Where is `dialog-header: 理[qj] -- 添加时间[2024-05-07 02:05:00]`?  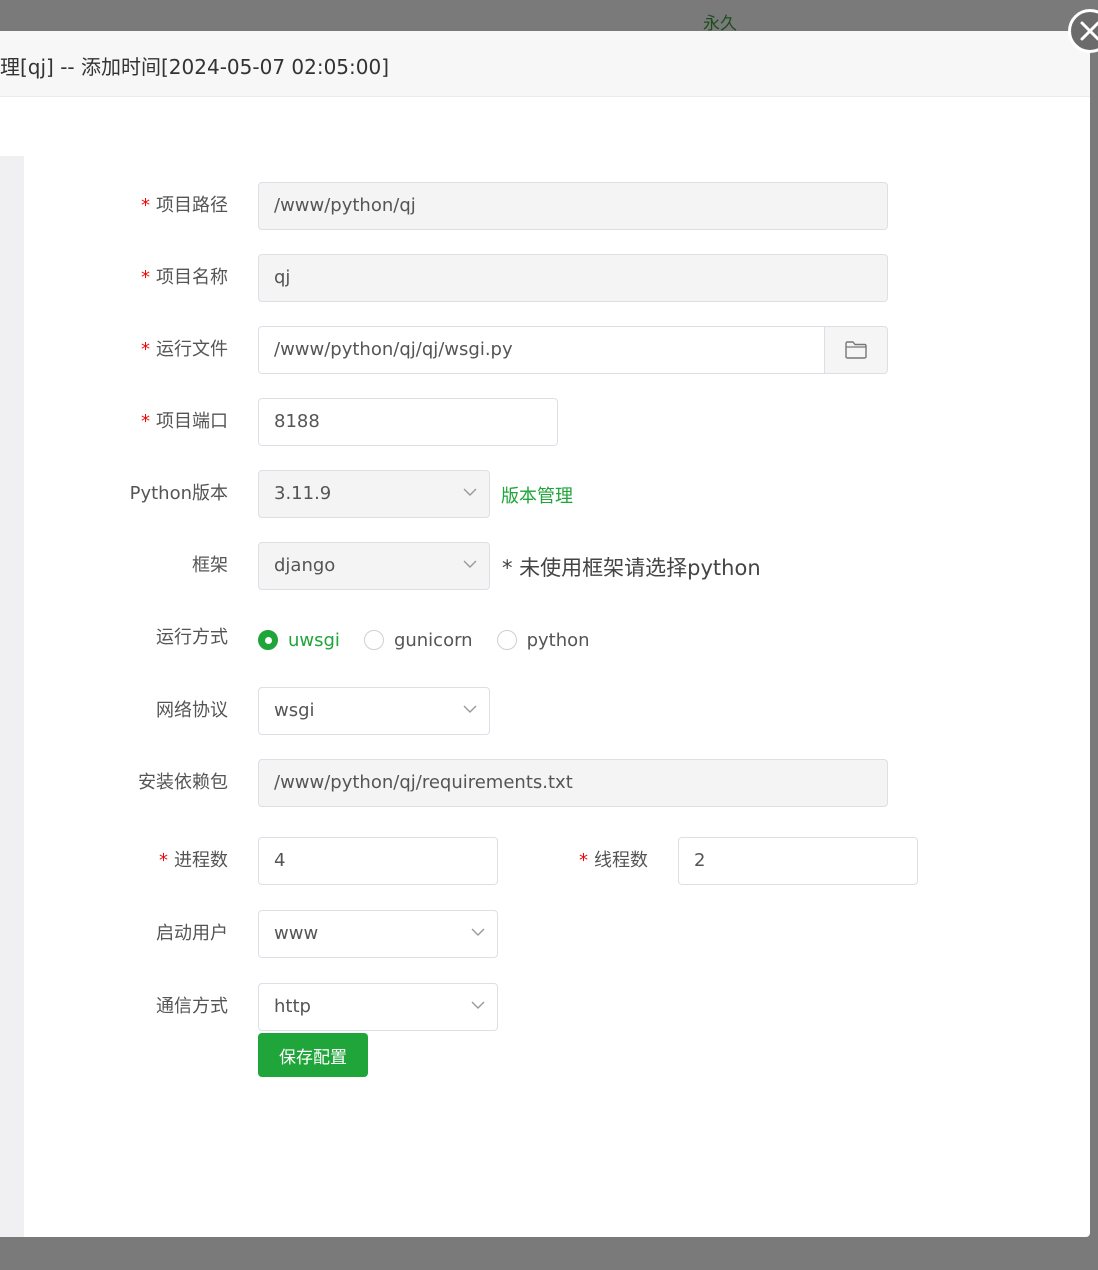
dialog-header: 理[qj] -- 添加时间[2024-05-07 02:05:00] is located at coordinates (545, 64).